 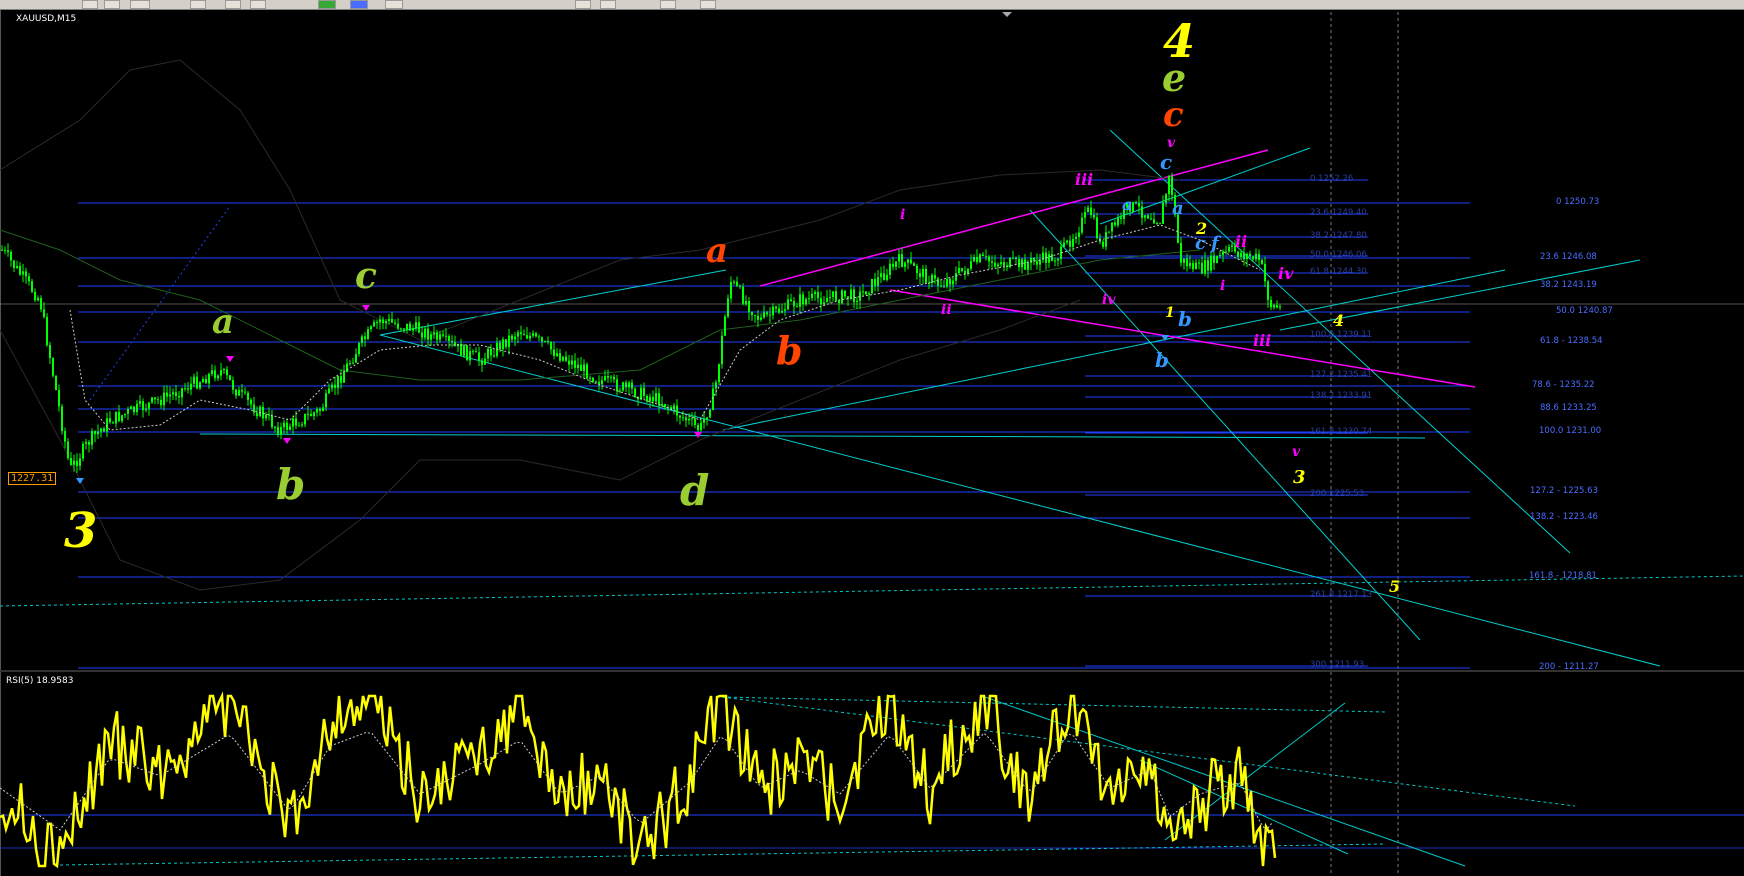 I want to click on wave-label: 1, so click(x=1170, y=313).